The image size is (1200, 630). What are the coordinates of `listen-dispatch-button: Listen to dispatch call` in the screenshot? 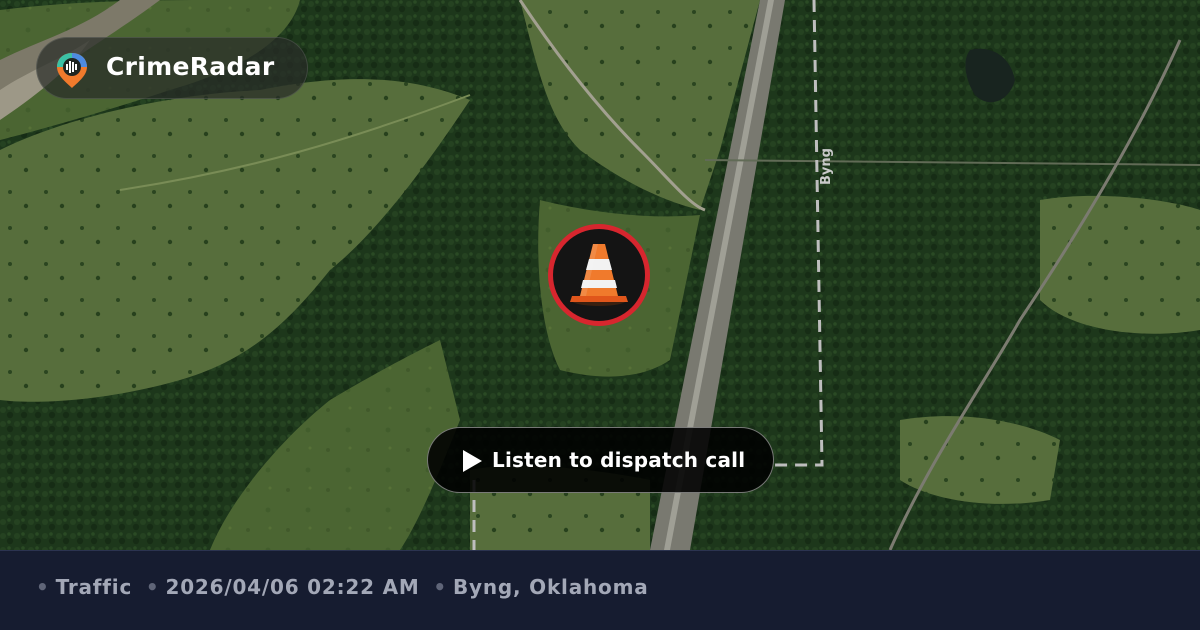 It's located at (600, 460).